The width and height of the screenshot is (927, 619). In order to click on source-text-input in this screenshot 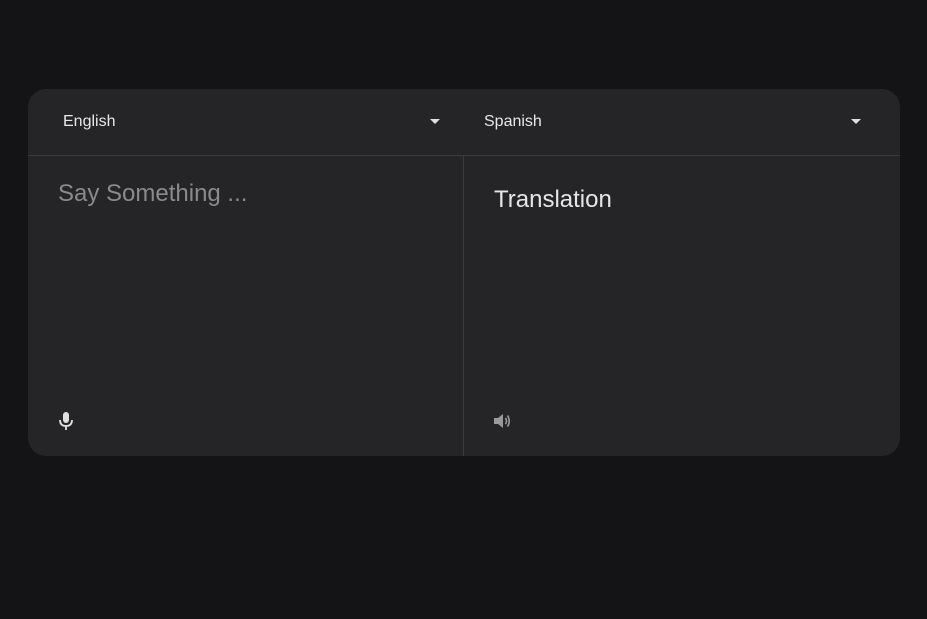, I will do `click(248, 280)`.